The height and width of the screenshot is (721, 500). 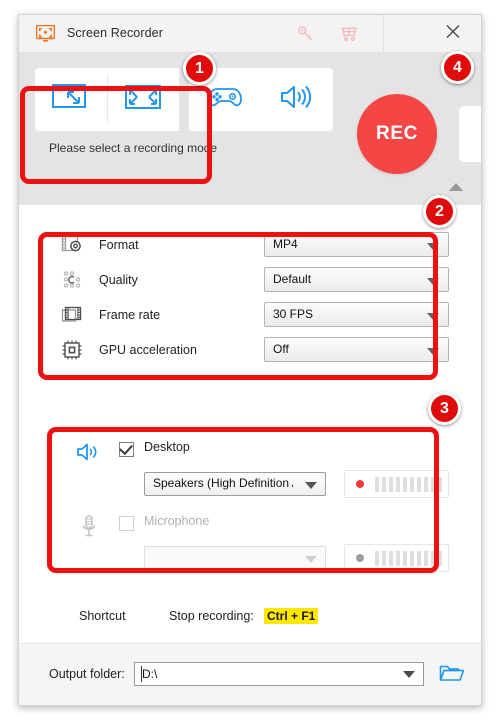 What do you see at coordinates (293, 314) in the screenshot?
I see `framerate-value: 30 FPS` at bounding box center [293, 314].